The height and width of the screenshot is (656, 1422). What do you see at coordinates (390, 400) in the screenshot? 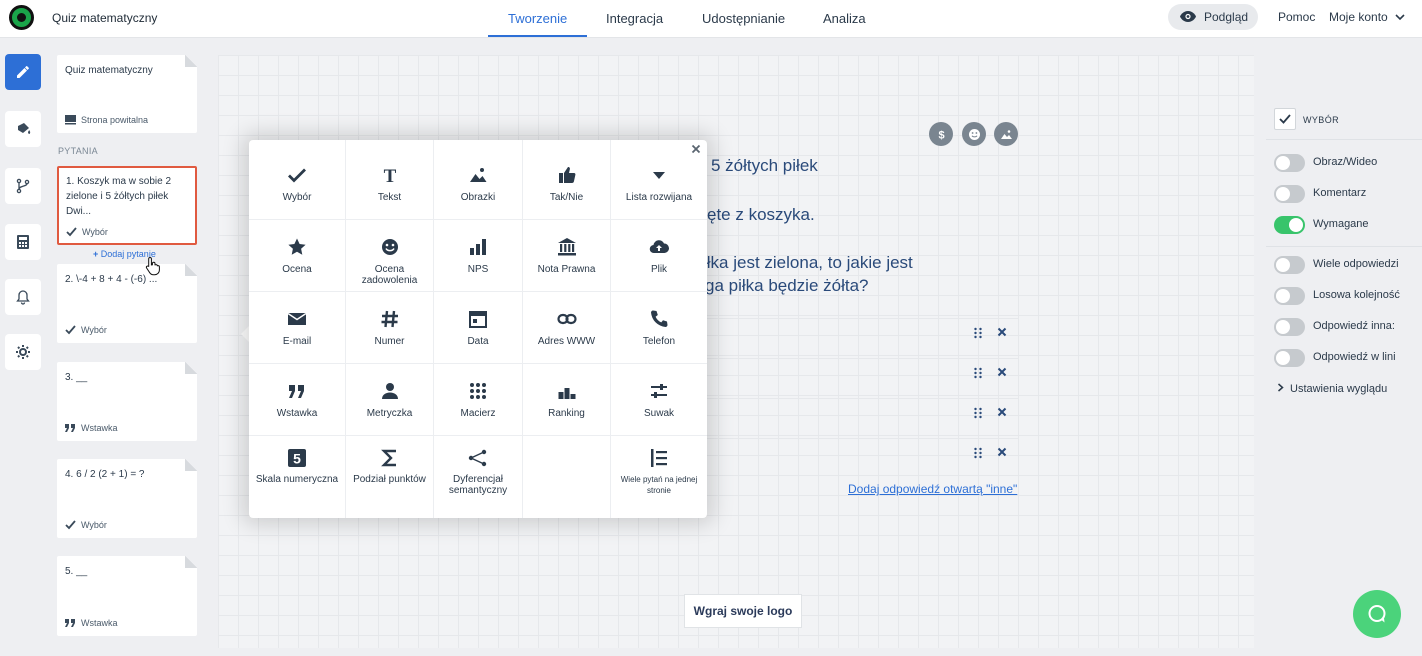
I see `type-demographics: Metryczka` at bounding box center [390, 400].